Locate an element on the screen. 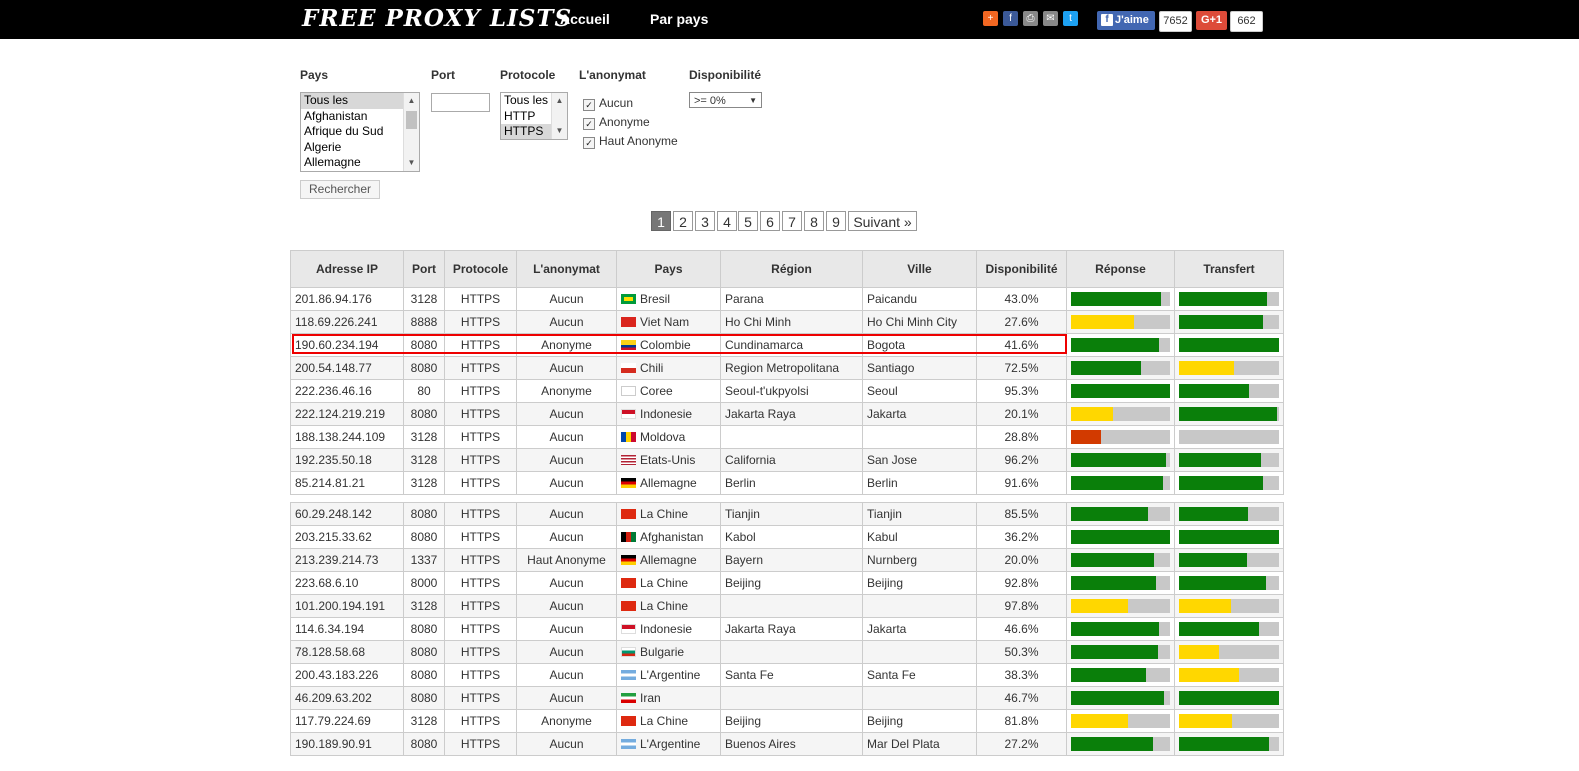  cell-anonymat: Aucun is located at coordinates (566, 698).